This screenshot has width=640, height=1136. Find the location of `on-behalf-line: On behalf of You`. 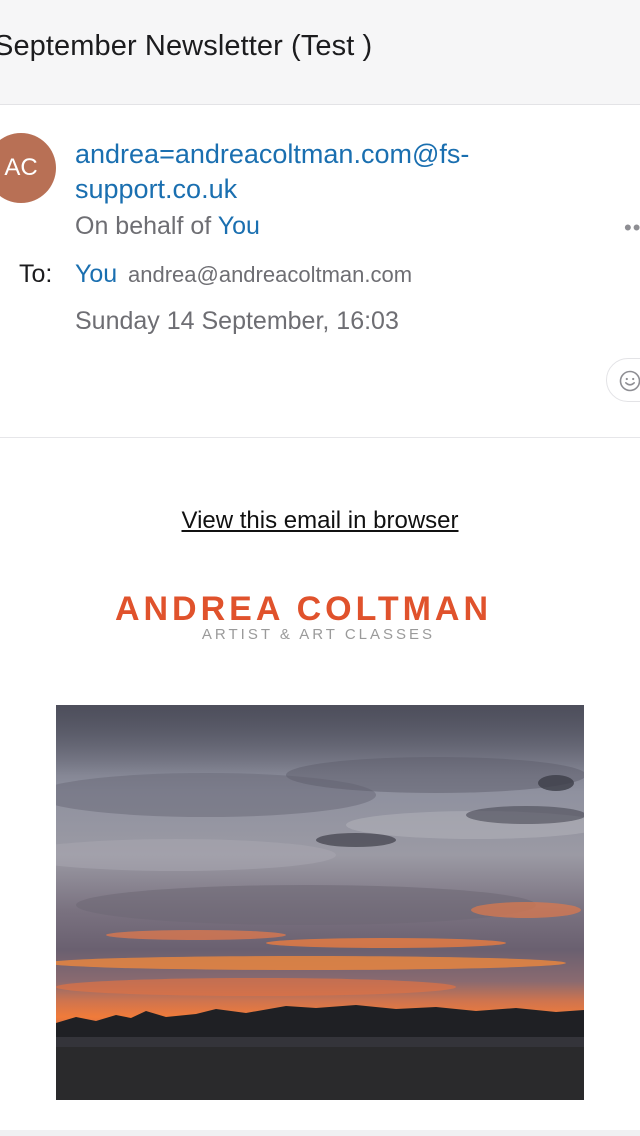

on-behalf-line: On behalf of You is located at coordinates (167, 226).